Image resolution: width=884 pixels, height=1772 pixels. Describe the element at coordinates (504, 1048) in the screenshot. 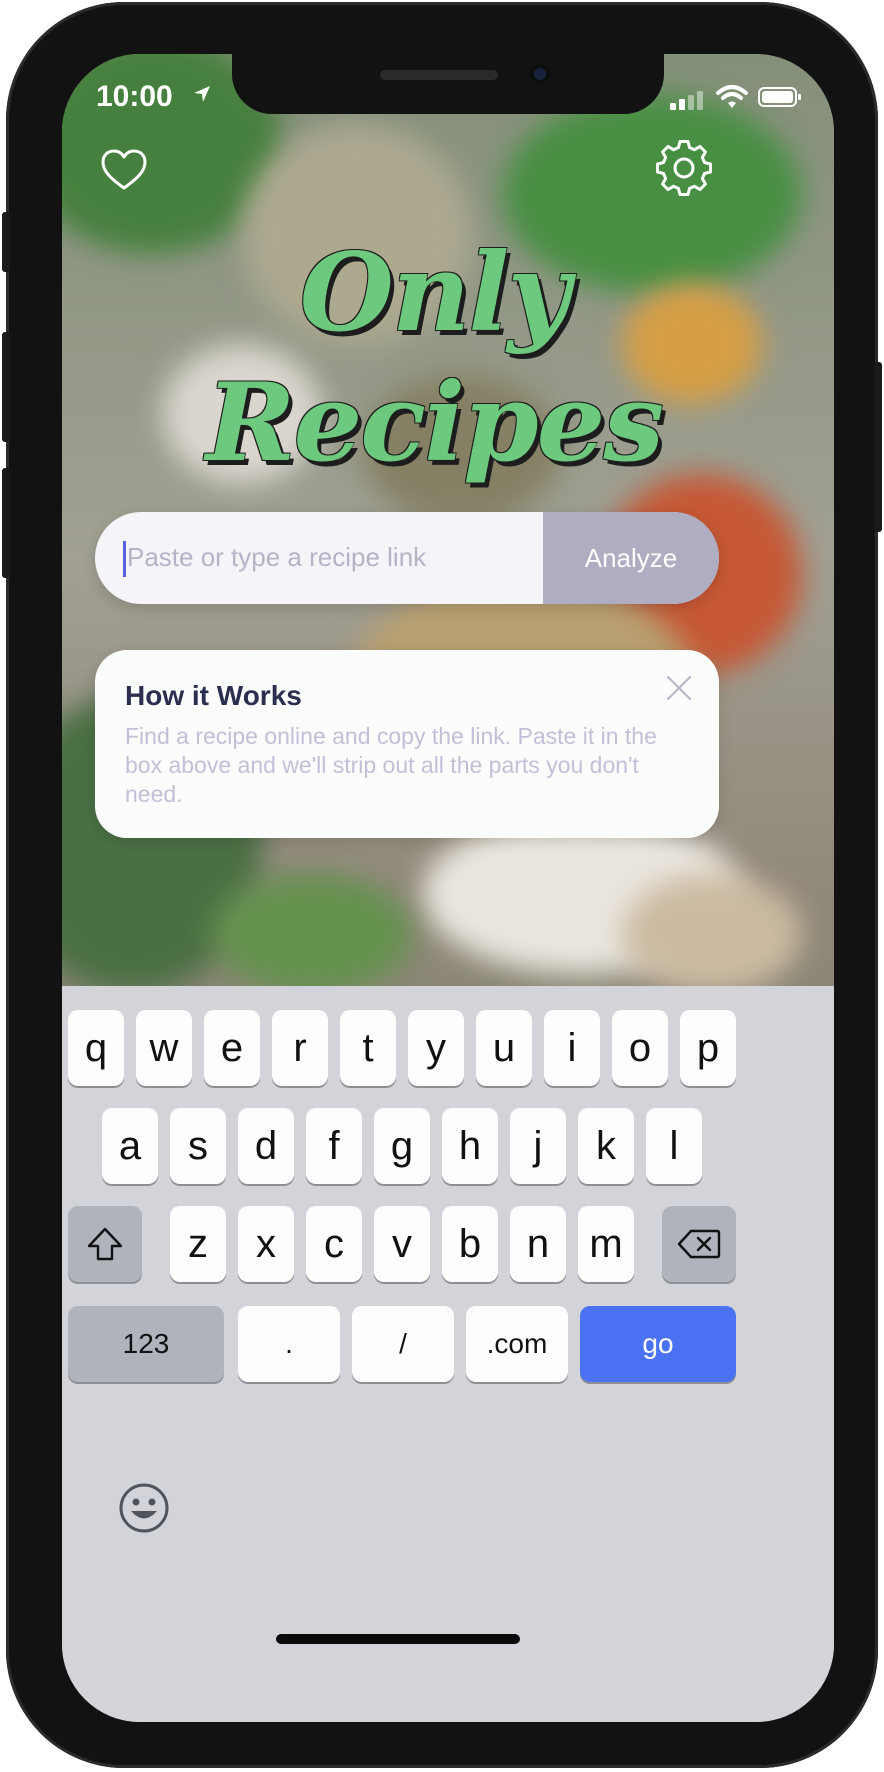

I see `key-u: u` at that location.